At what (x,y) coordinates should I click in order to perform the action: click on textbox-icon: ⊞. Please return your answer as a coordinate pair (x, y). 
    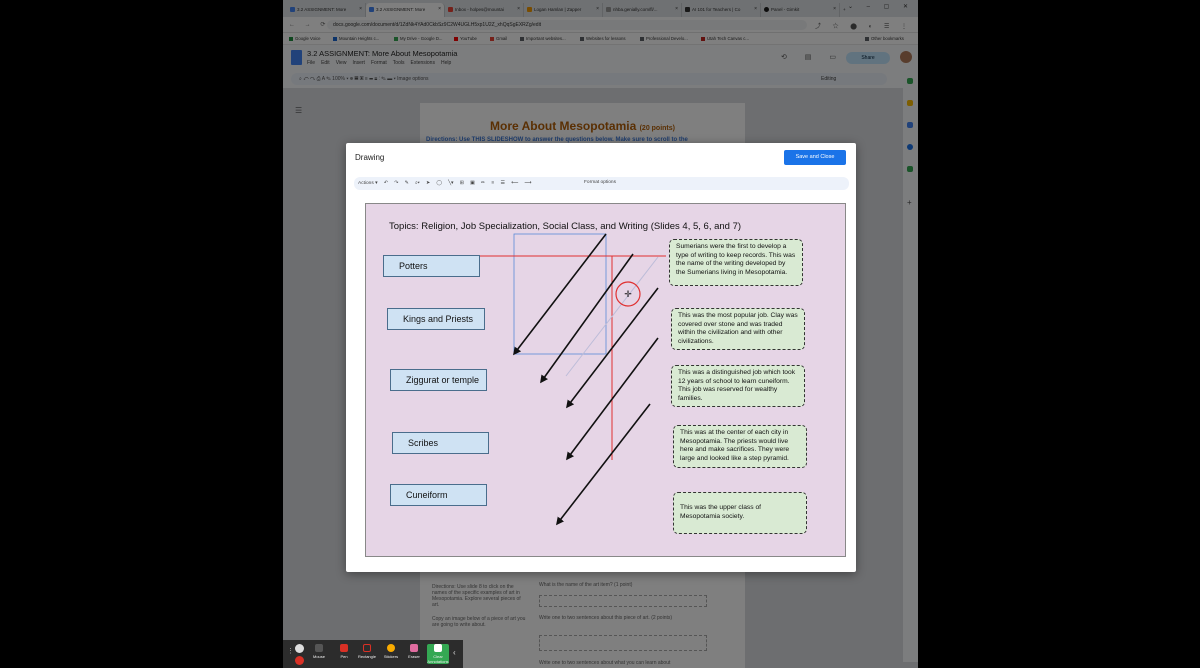
    Looking at the image, I should click on (462, 183).